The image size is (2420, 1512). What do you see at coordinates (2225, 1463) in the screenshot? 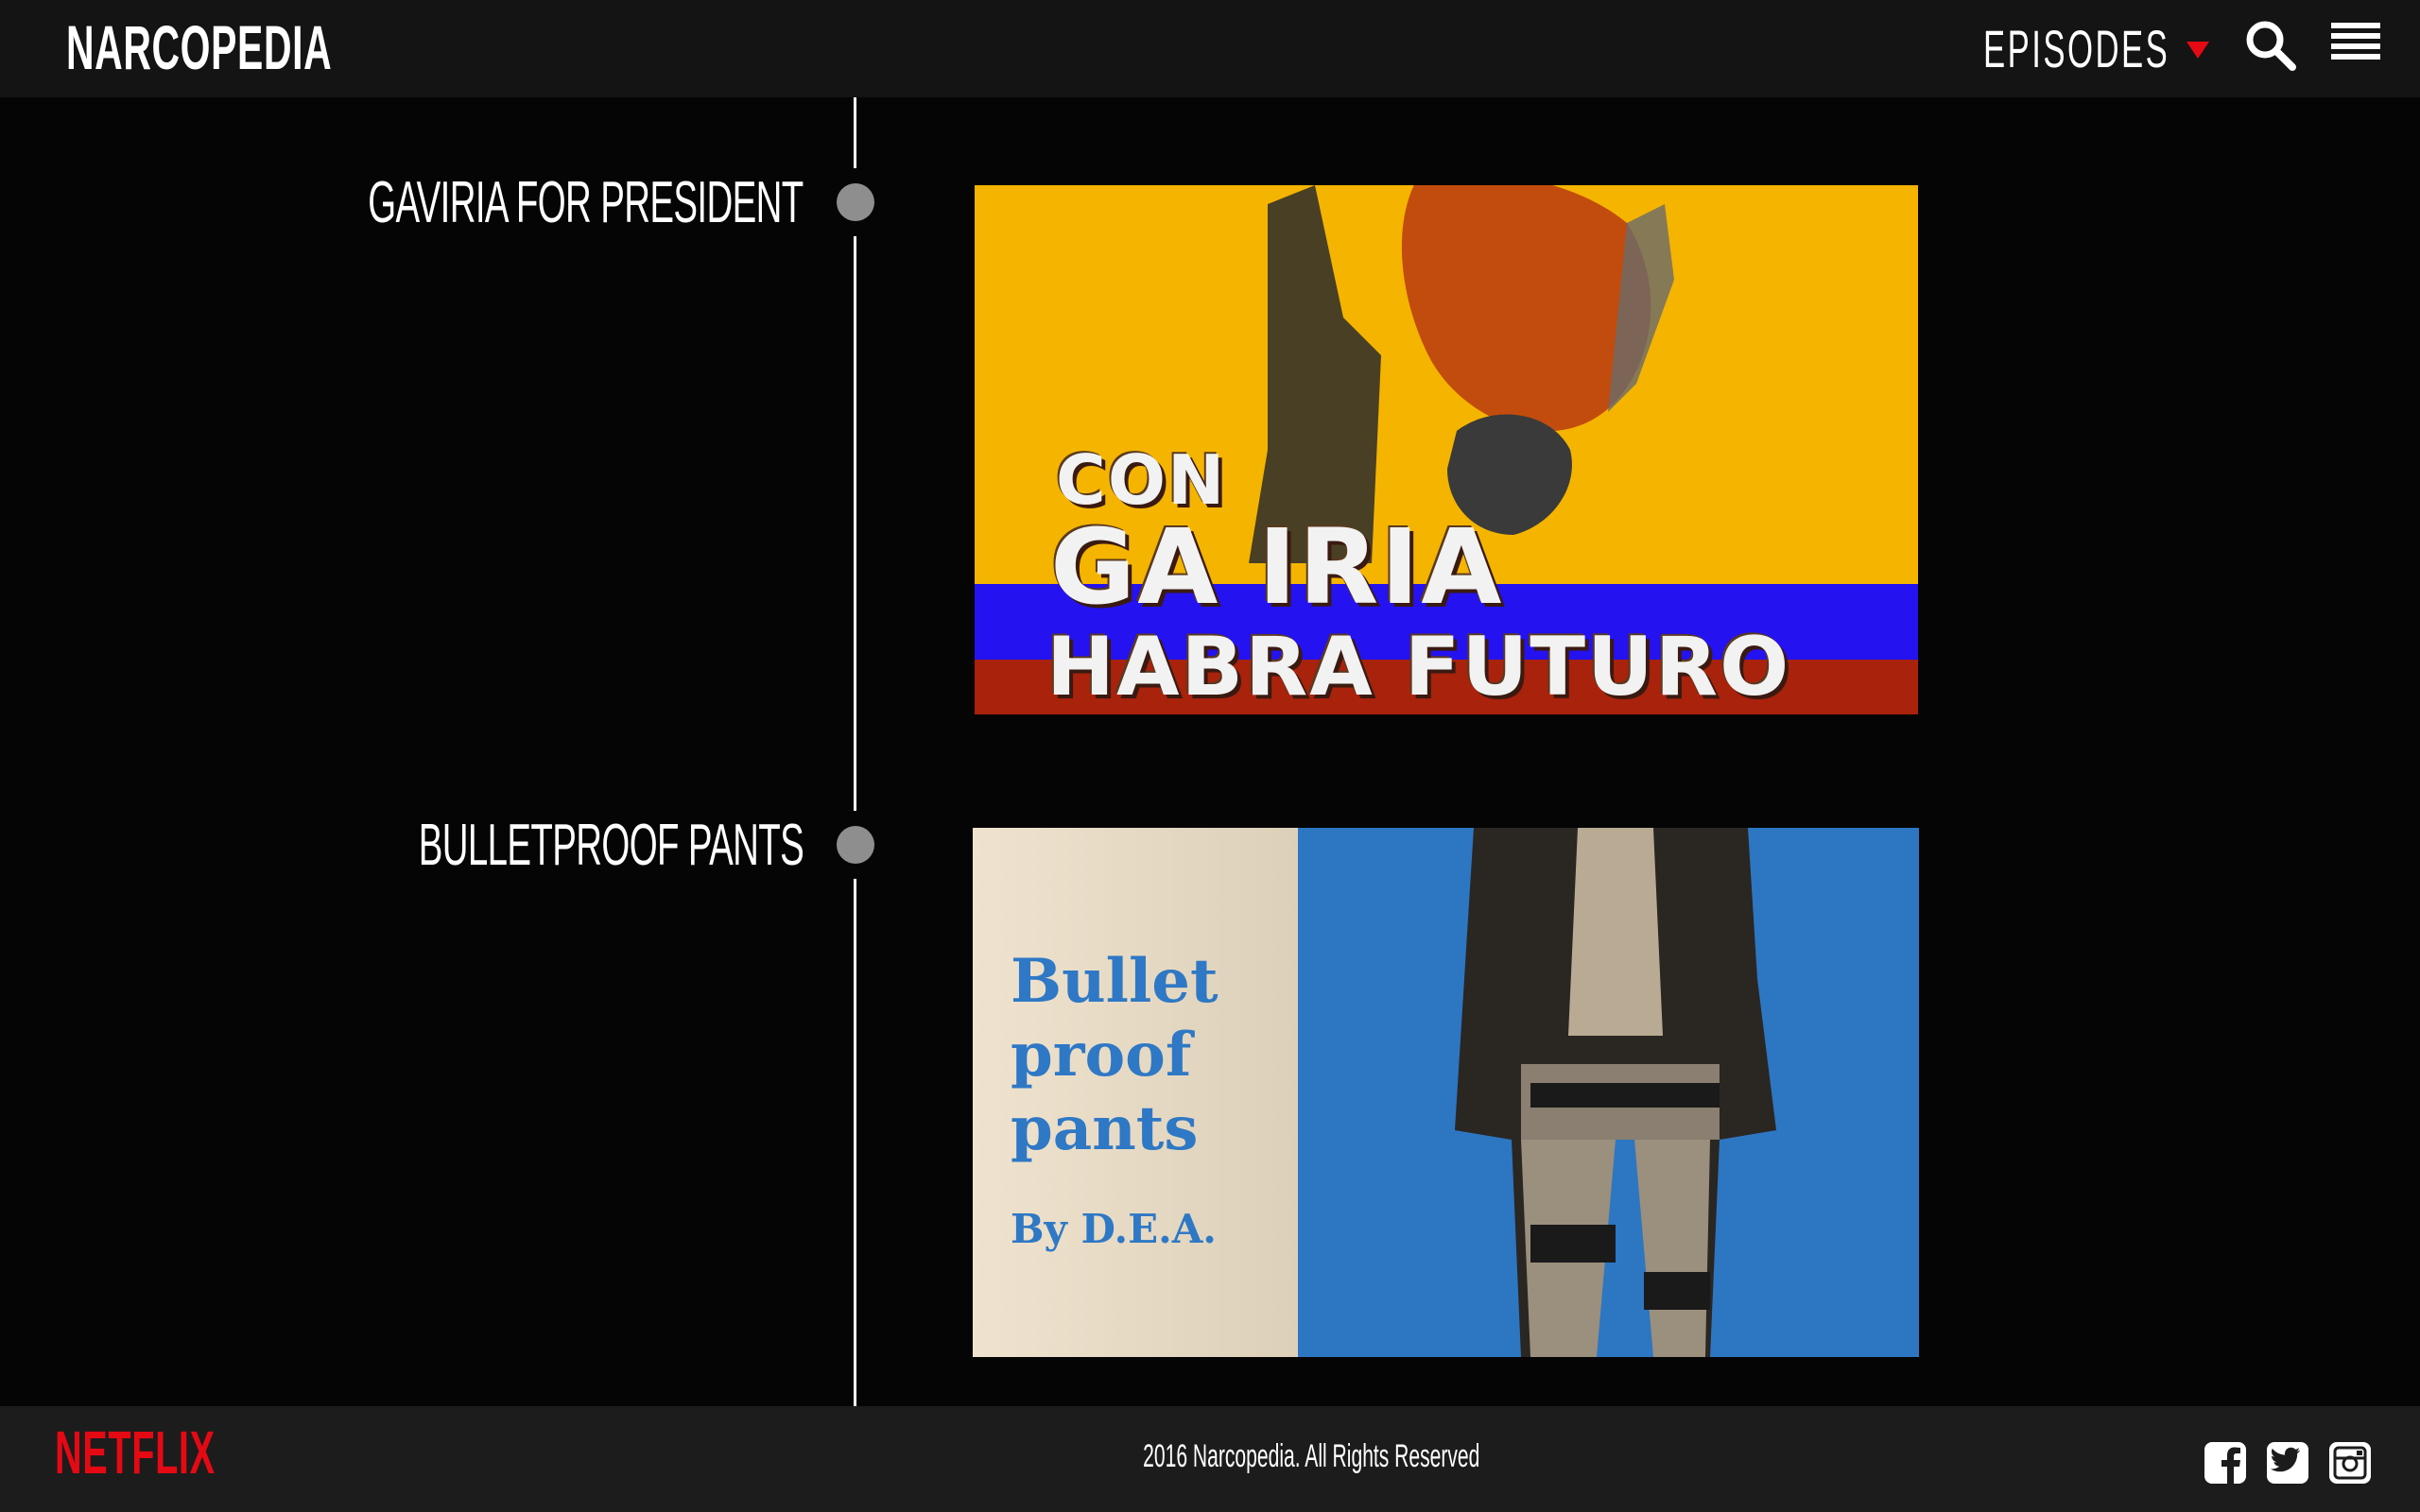
I see `facebook-icon` at bounding box center [2225, 1463].